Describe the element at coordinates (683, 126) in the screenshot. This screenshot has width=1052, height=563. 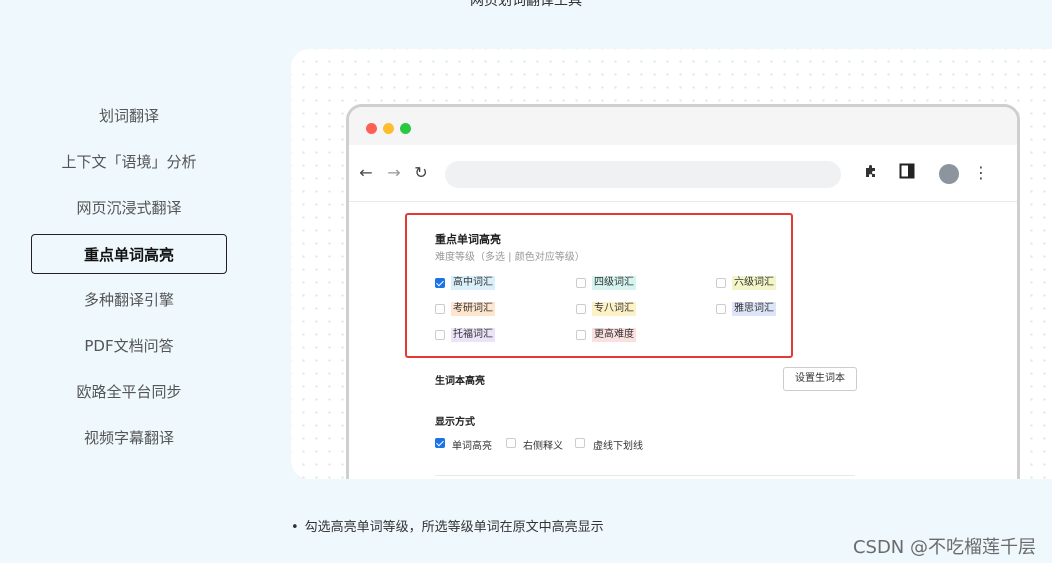
I see `browser-title-bar` at that location.